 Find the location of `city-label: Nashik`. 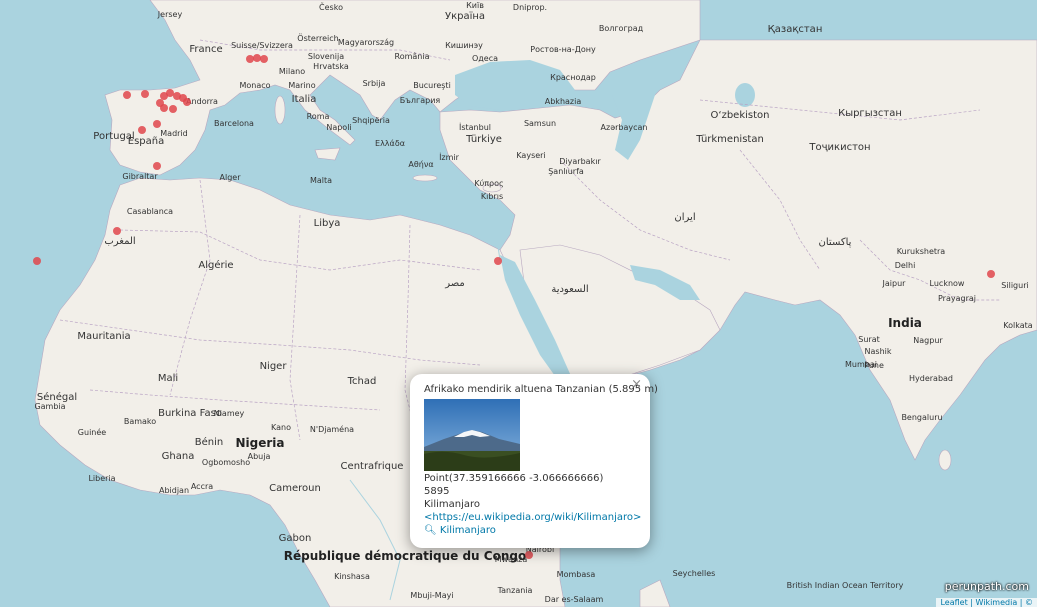

city-label: Nashik is located at coordinates (878, 351).